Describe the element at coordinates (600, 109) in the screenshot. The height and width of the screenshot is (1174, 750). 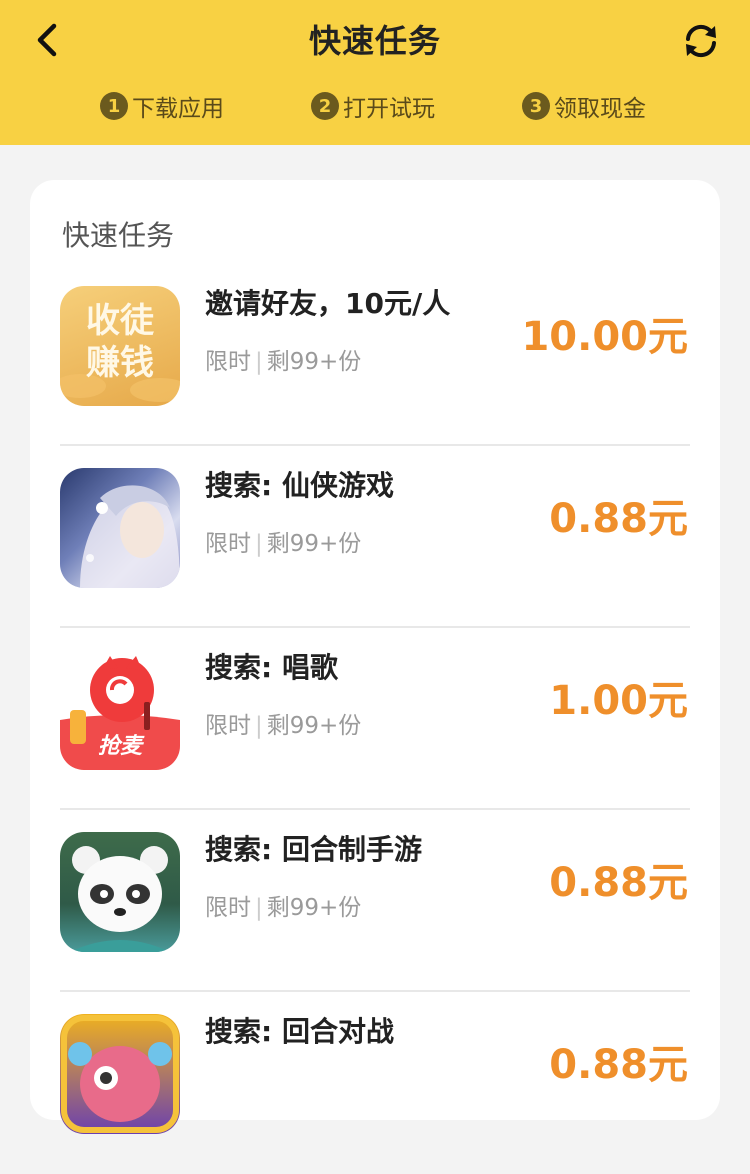
I see `step-label: 领取现金` at that location.